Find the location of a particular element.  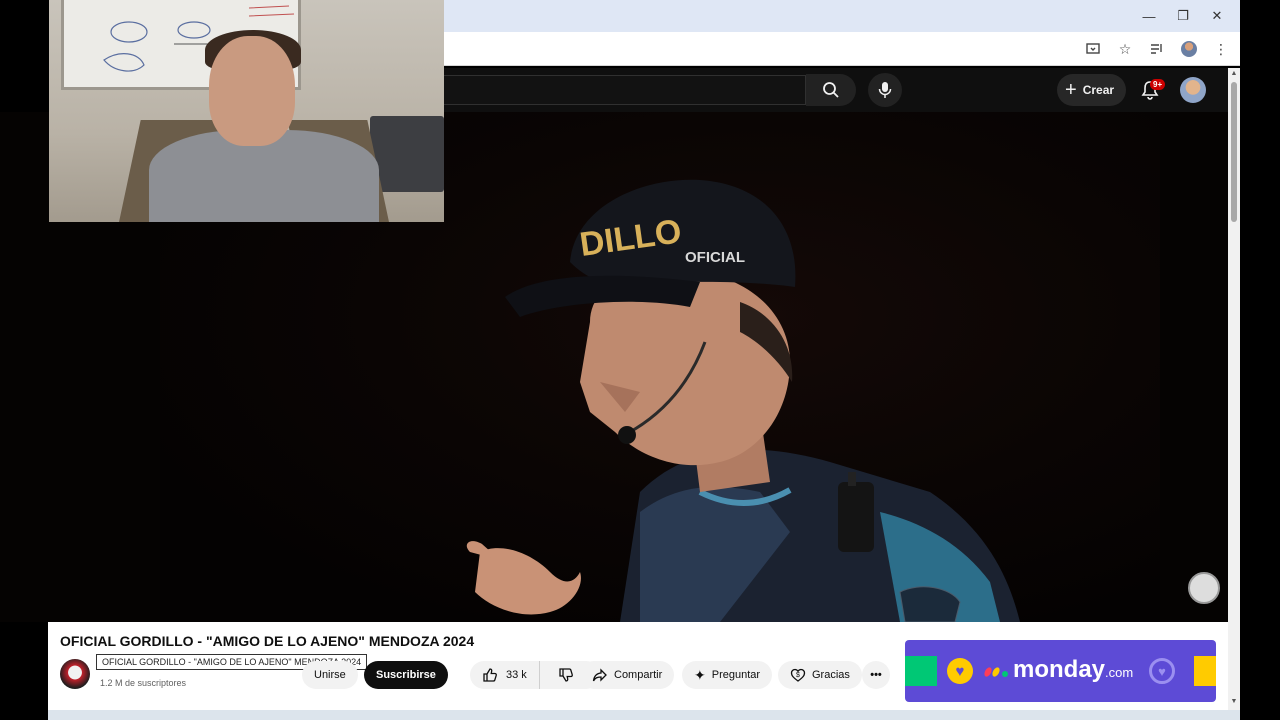

user-avatar is located at coordinates (1193, 90).